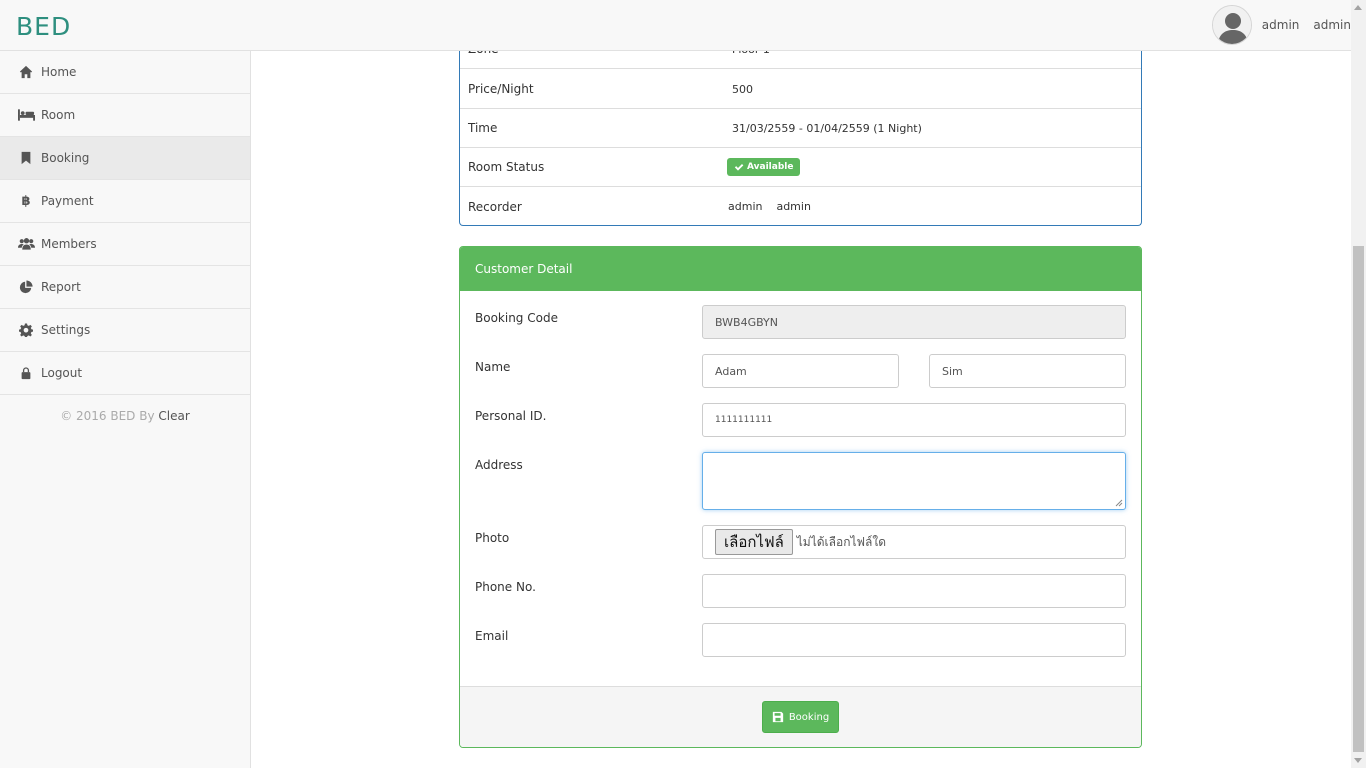 The image size is (1366, 768). What do you see at coordinates (777, 717) in the screenshot?
I see `save-icon` at bounding box center [777, 717].